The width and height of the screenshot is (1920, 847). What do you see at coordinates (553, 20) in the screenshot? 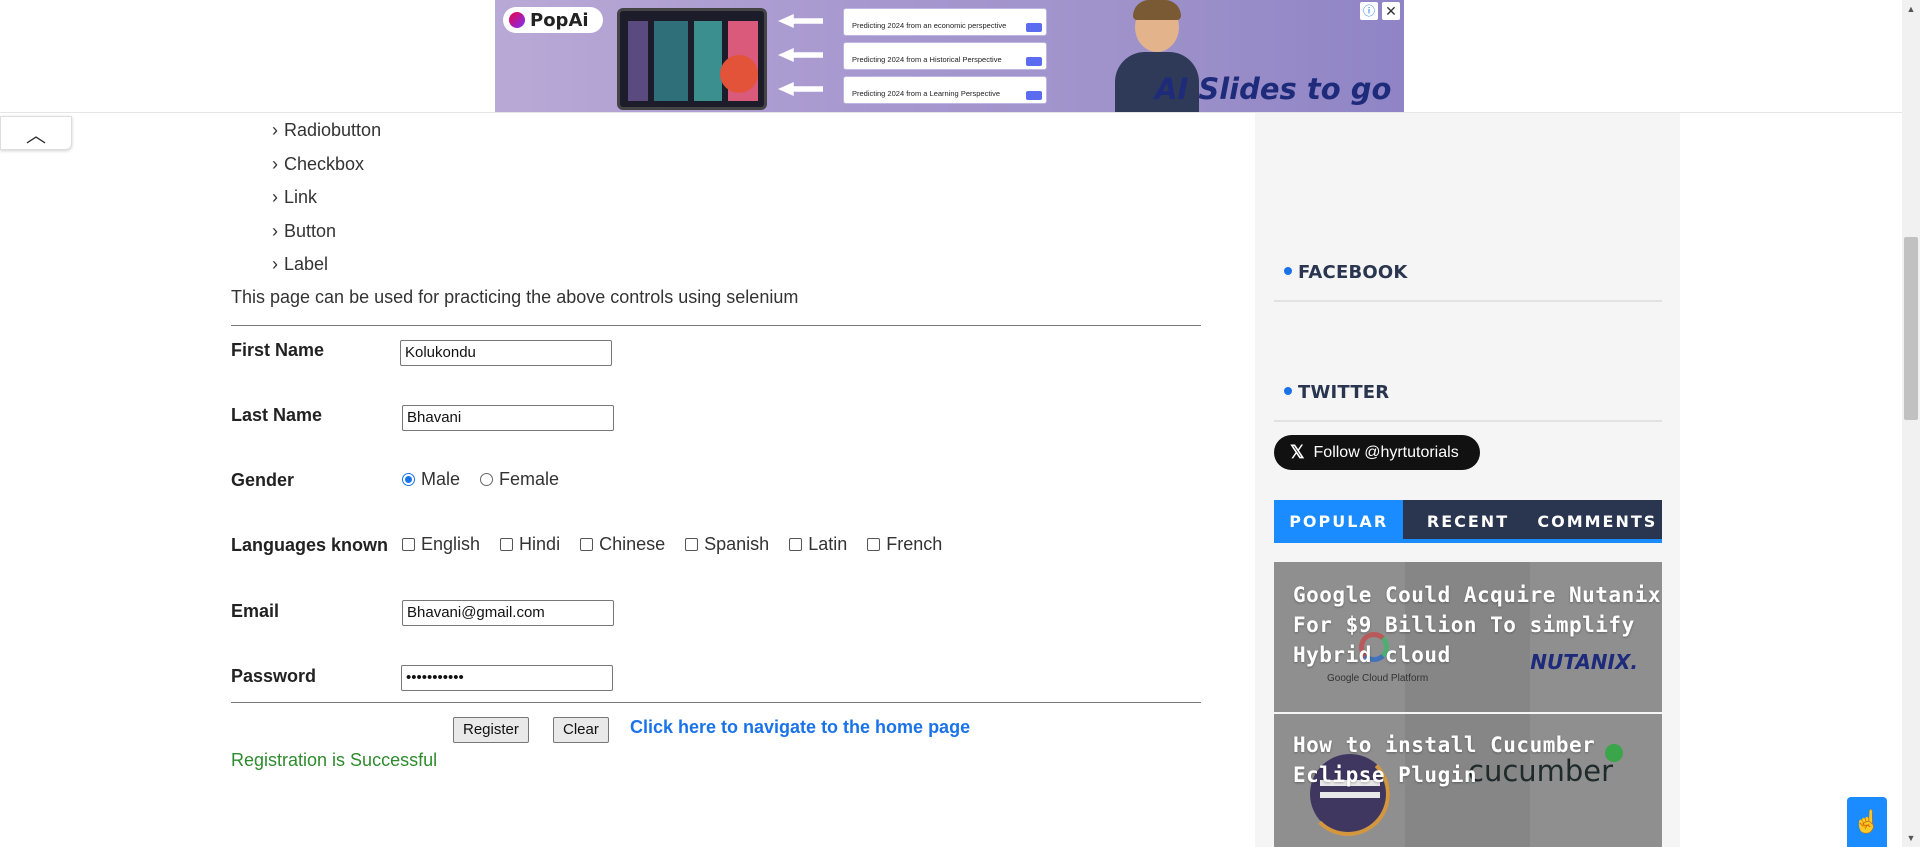
I see `ad-brand-logo: PopAi` at bounding box center [553, 20].